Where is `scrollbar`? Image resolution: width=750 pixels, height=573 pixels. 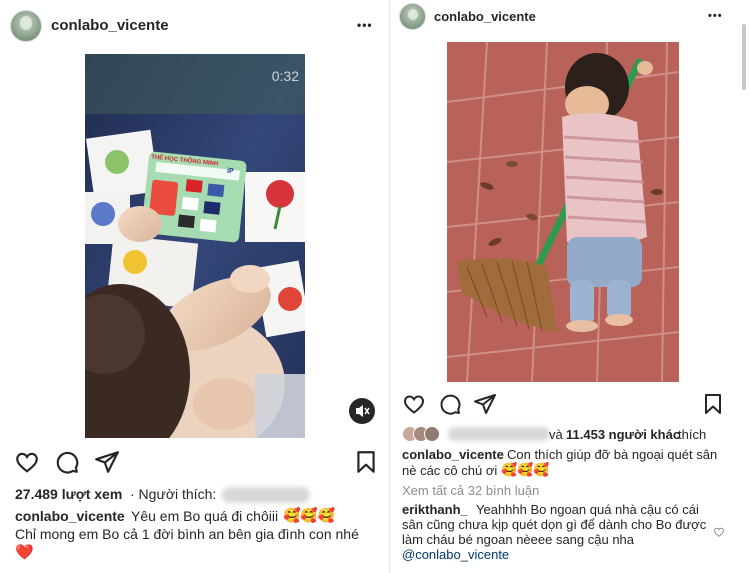
scrollbar is located at coordinates (744, 57).